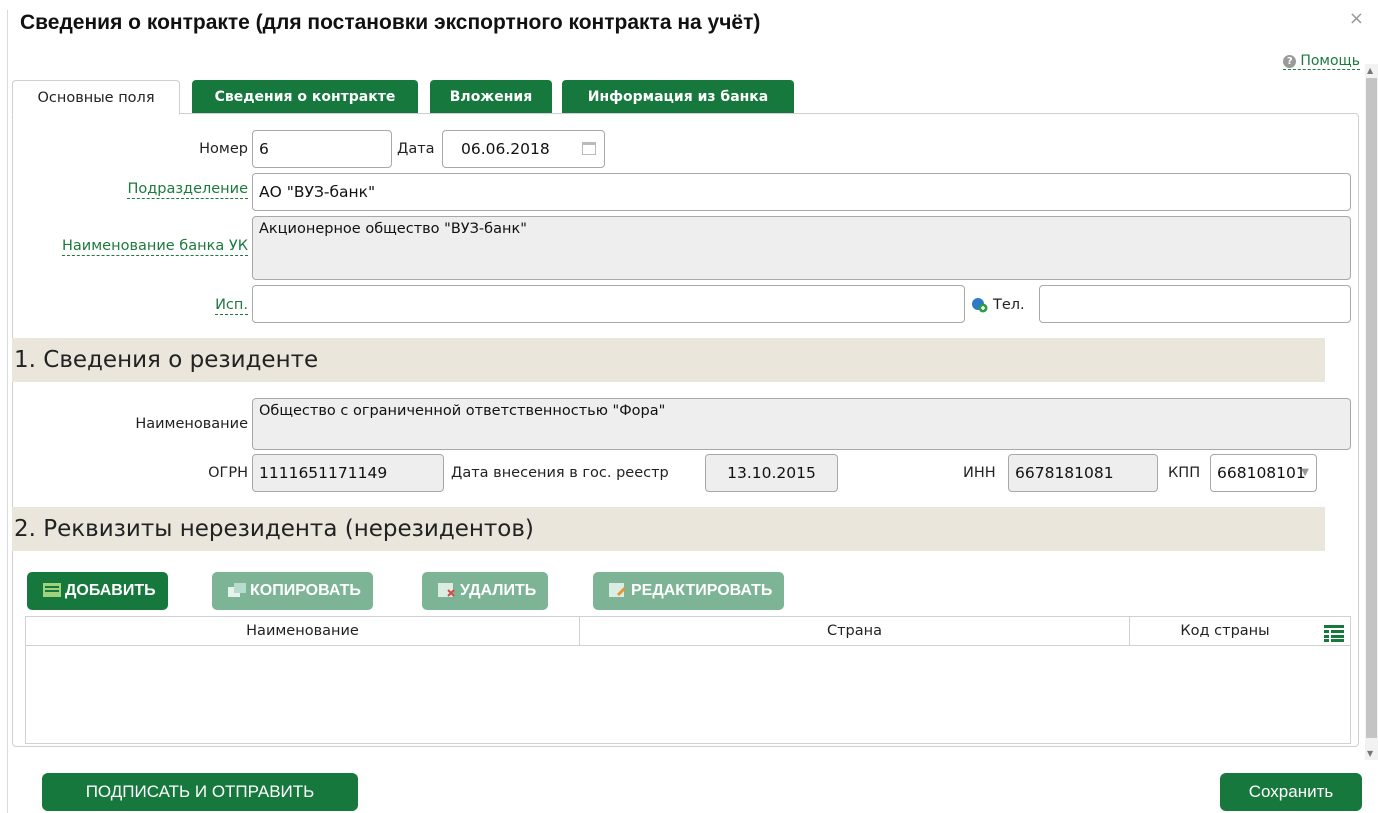 Image resolution: width=1378 pixels, height=813 pixels. I want to click on ogrn-field: 1111651171149, so click(348, 473).